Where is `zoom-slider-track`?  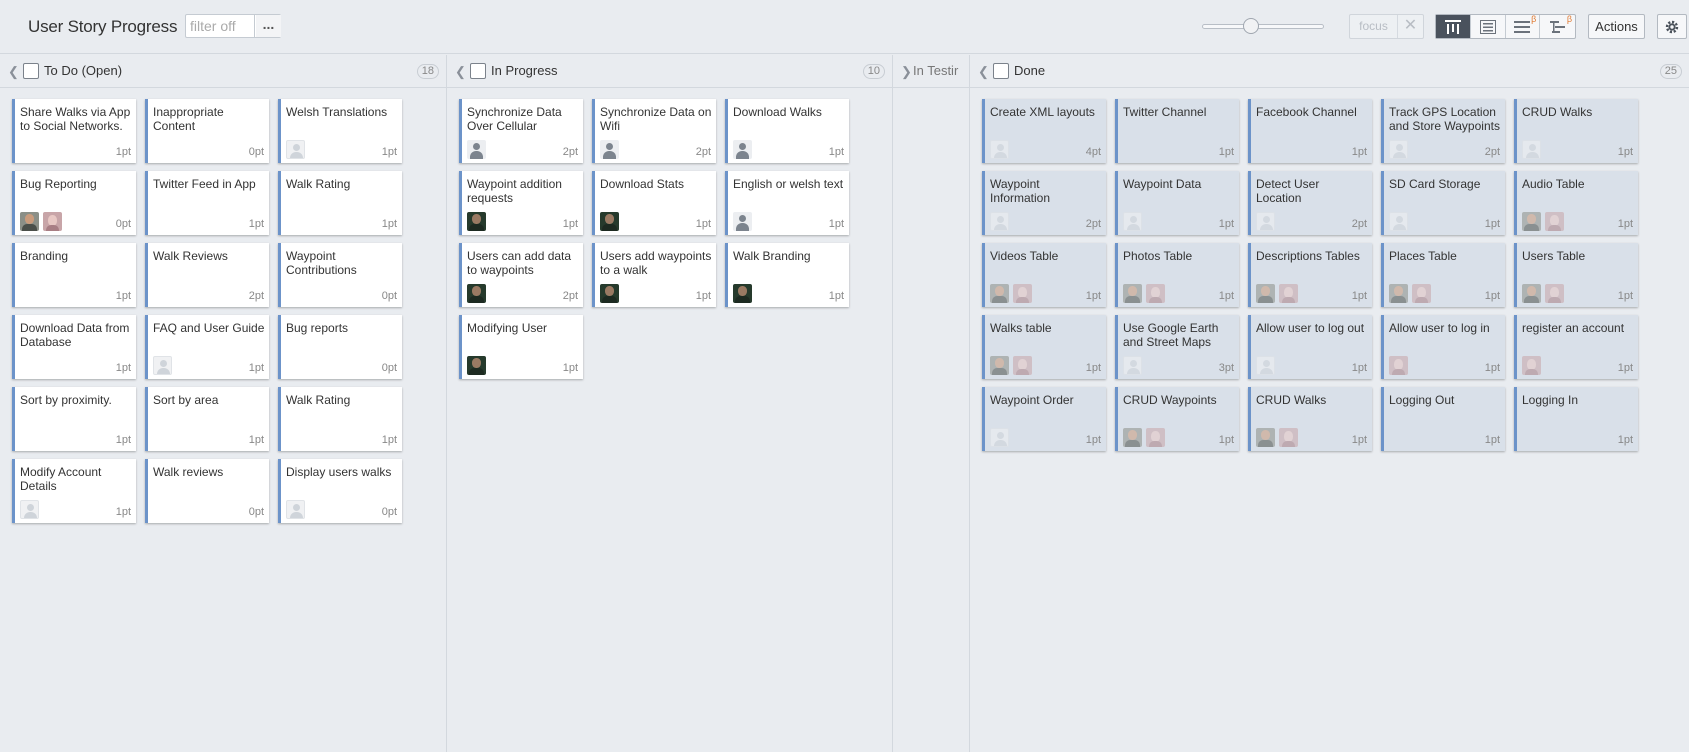 zoom-slider-track is located at coordinates (1263, 26).